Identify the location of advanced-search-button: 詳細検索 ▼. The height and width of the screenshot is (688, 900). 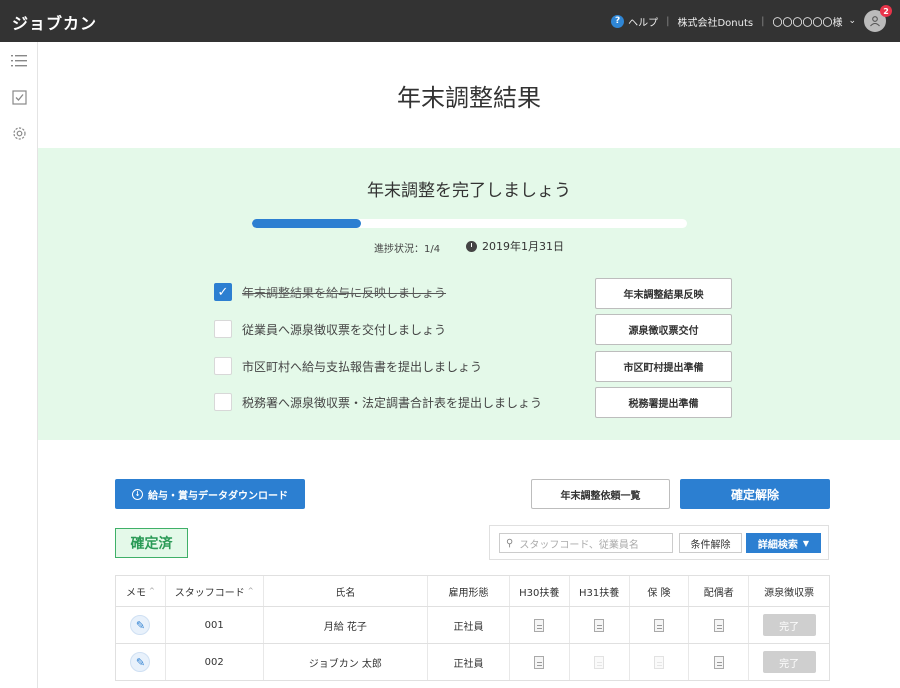
(783, 543).